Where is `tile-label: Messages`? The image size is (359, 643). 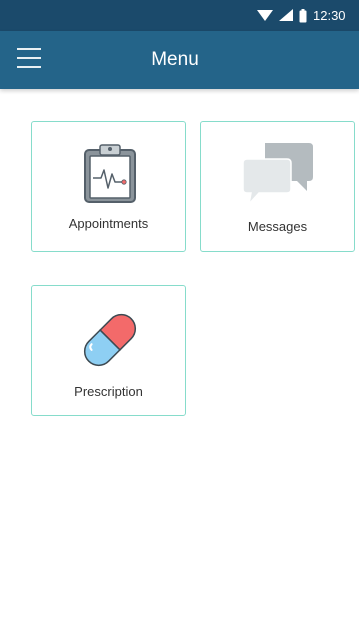 tile-label: Messages is located at coordinates (277, 226).